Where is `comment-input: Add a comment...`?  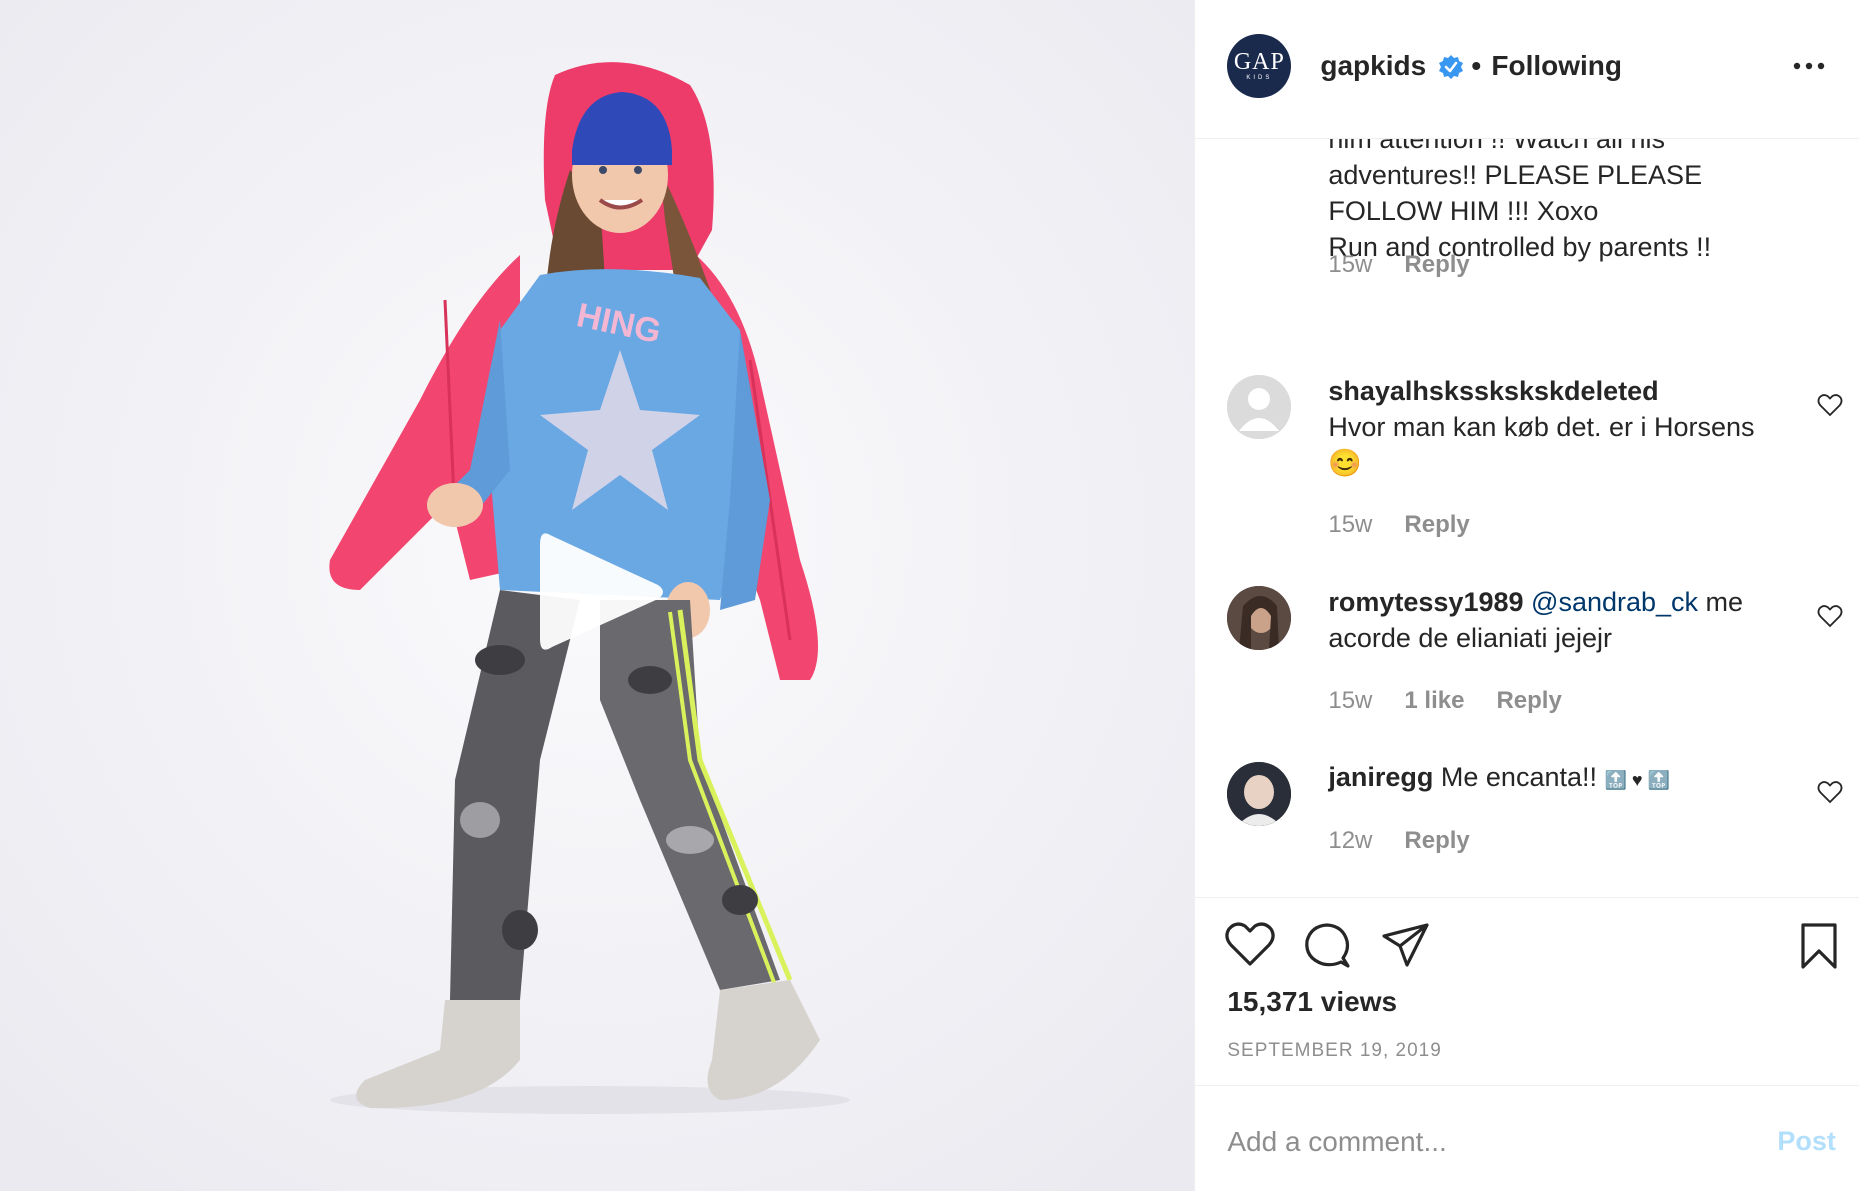 comment-input: Add a comment... is located at coordinates (1336, 1142).